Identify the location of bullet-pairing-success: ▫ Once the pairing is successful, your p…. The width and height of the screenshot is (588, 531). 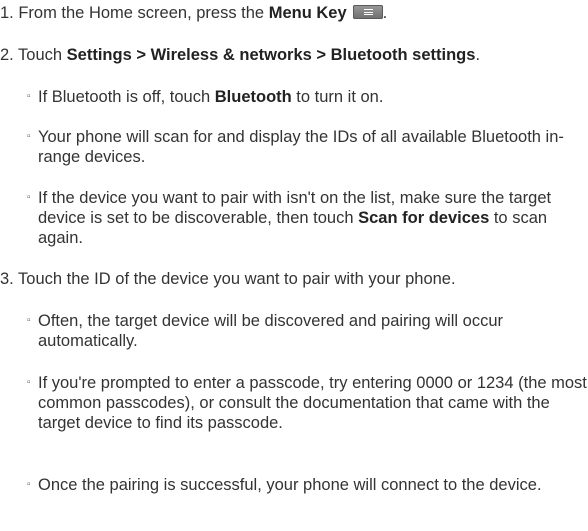
(307, 485).